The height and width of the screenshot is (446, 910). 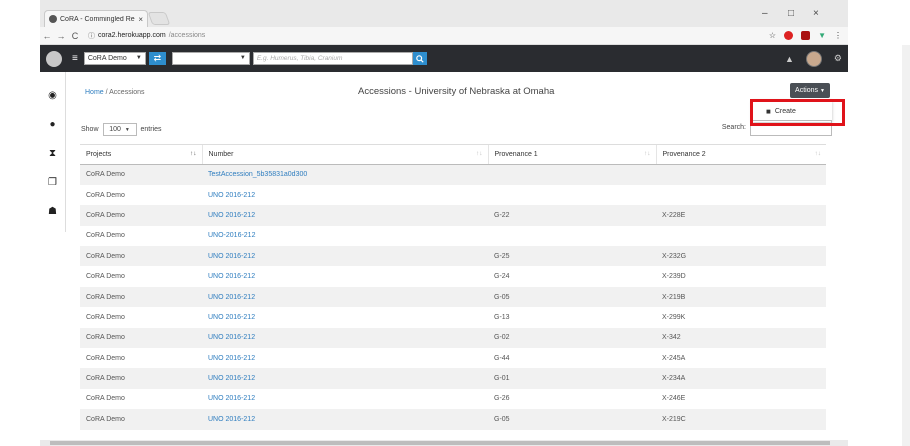 I want to click on table-row: CoRA Demo UNO 2016-212 G-05 X-219B, so click(x=453, y=297).